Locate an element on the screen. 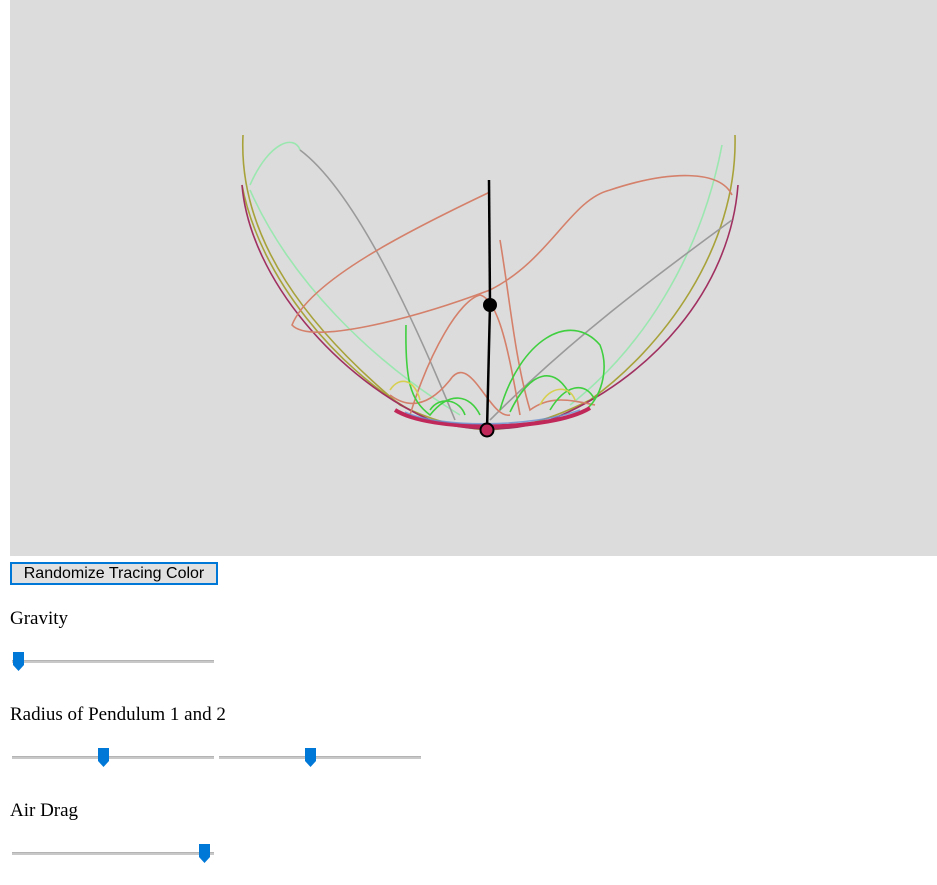 This screenshot has height=885, width=937. radius-pendulum-1-slider is located at coordinates (113, 758).